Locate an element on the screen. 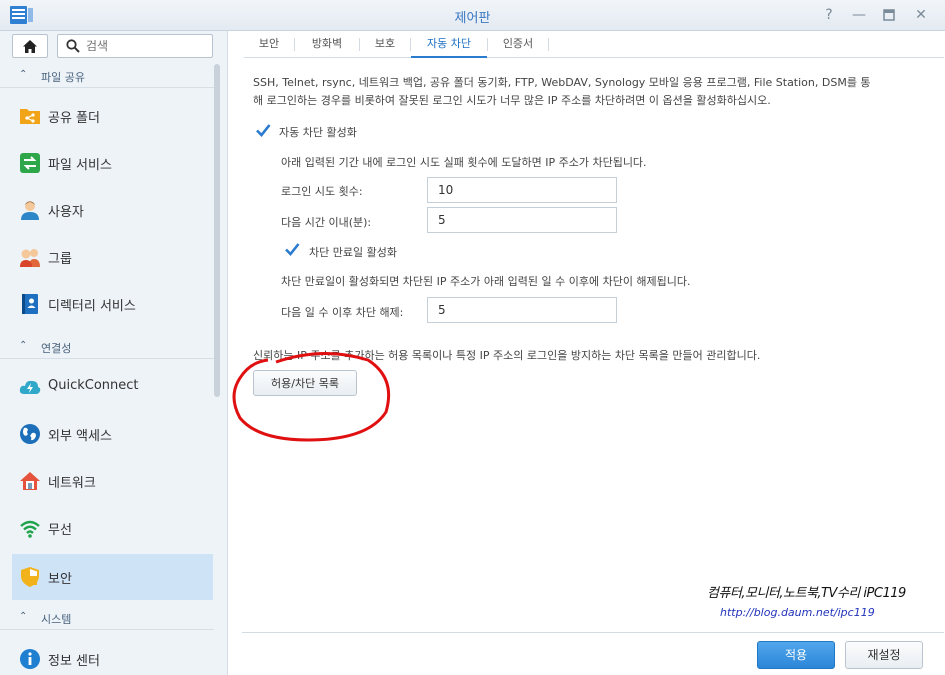  sidebar-item-quickconnect: QuickConnect is located at coordinates (112, 387).